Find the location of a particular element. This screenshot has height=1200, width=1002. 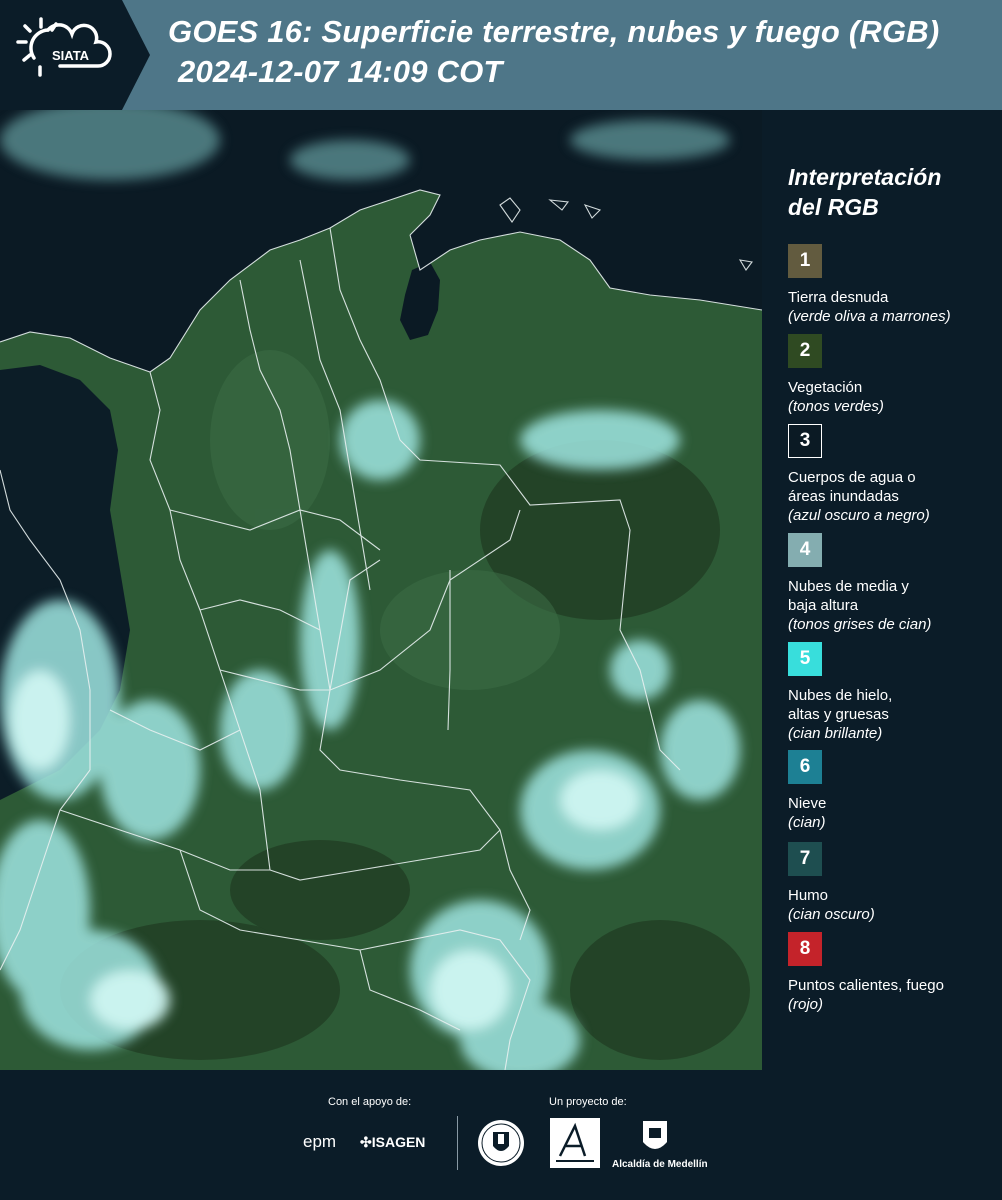

legend-swatch-4: 4 is located at coordinates (805, 550).